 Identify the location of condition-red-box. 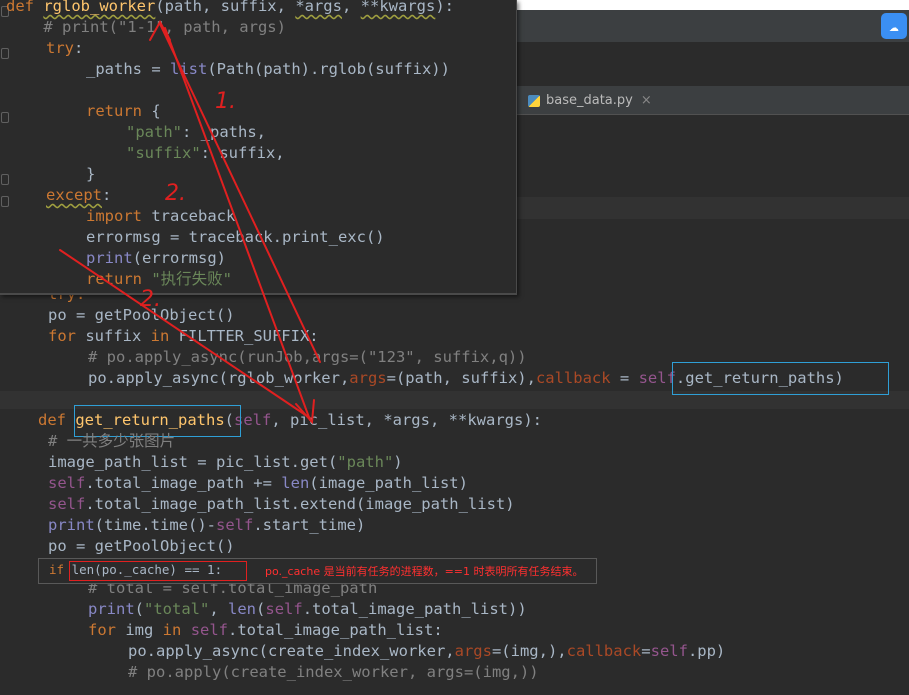
(158, 571).